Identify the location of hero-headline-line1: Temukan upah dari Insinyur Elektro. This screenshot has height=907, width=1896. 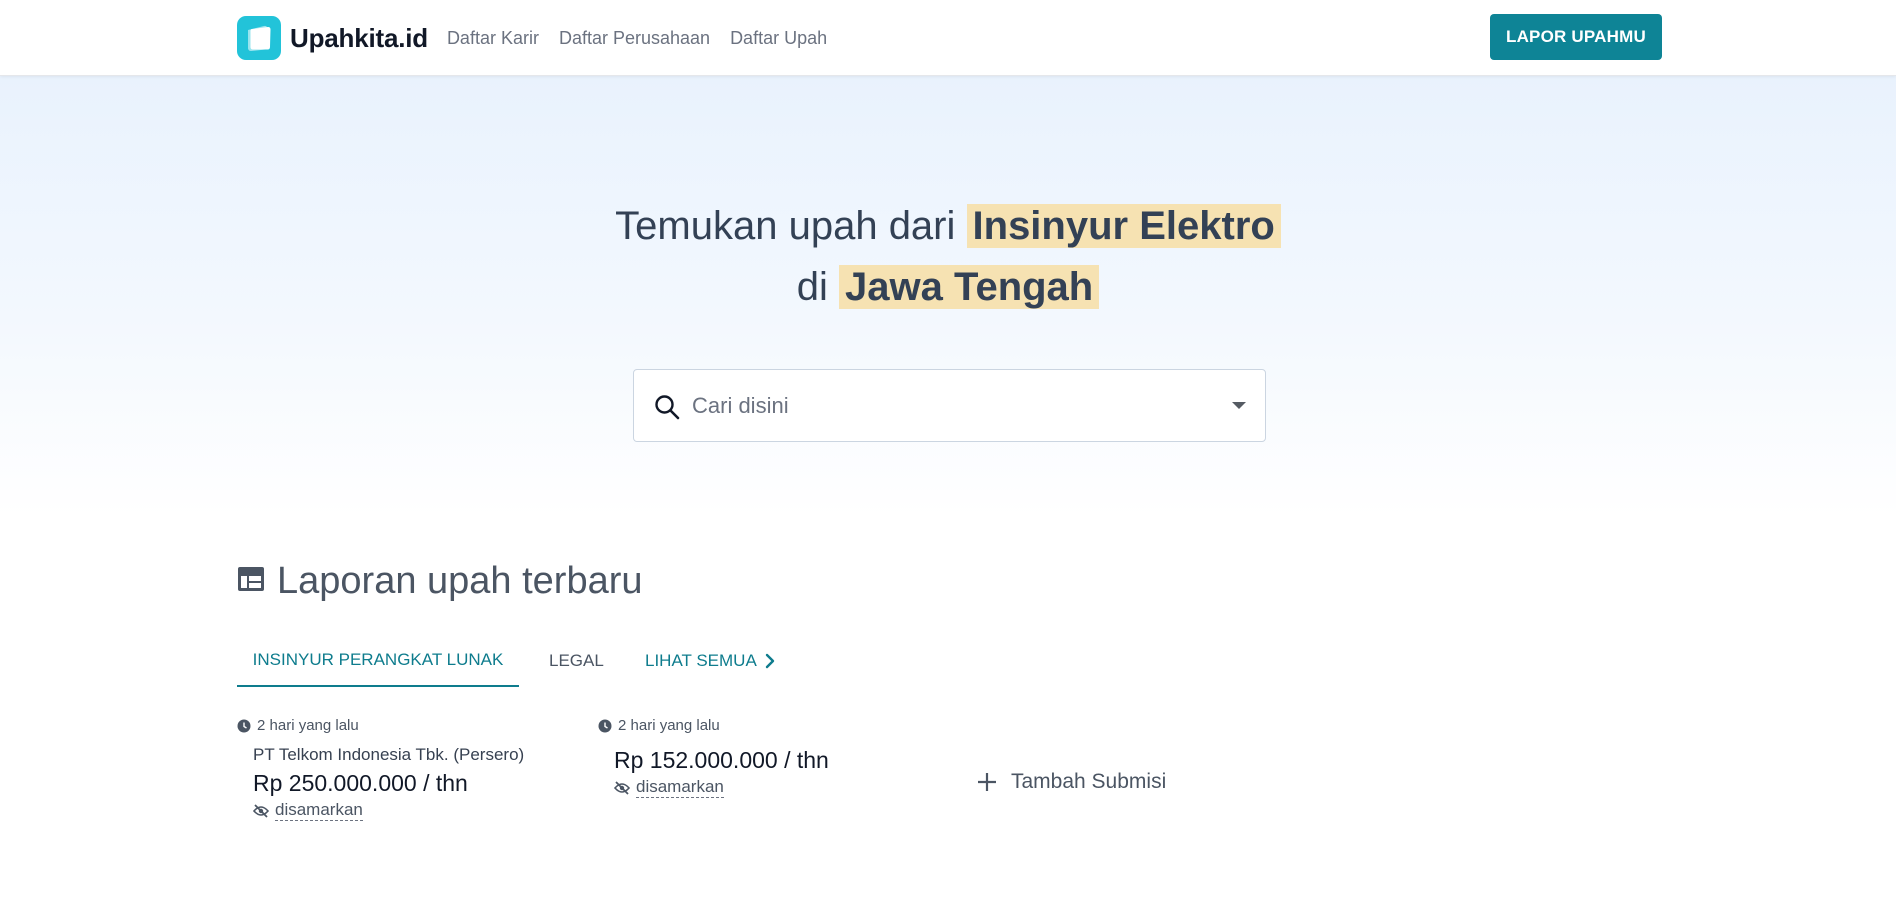
(948, 226).